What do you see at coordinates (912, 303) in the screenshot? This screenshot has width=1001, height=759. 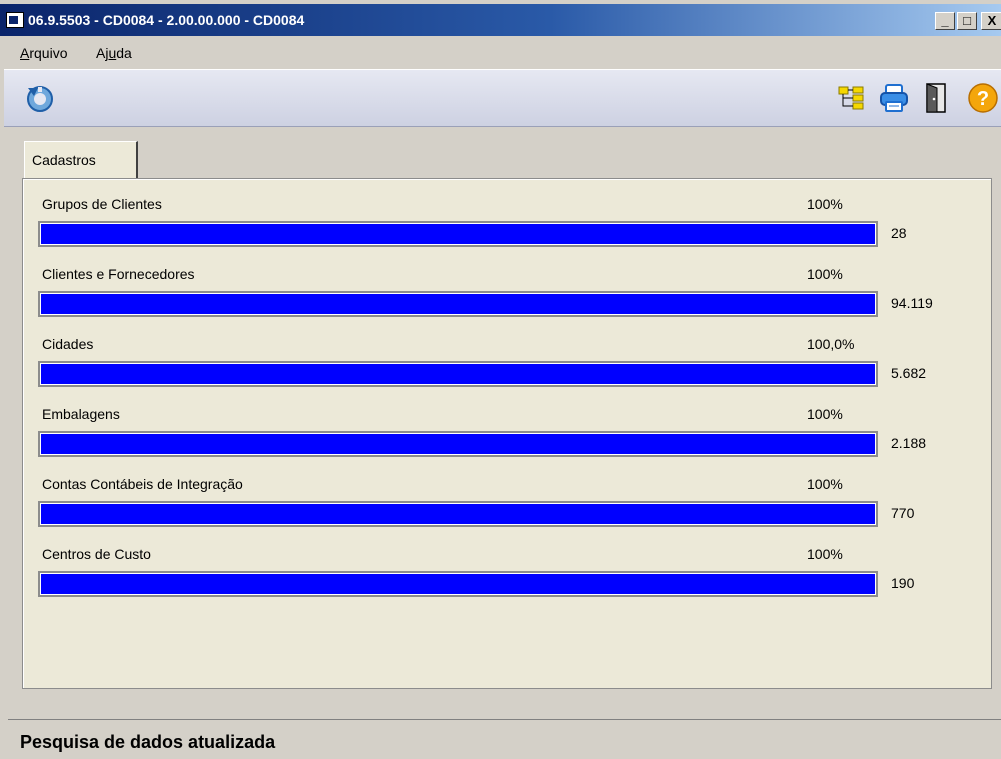 I see `progress-count: 94.119` at bounding box center [912, 303].